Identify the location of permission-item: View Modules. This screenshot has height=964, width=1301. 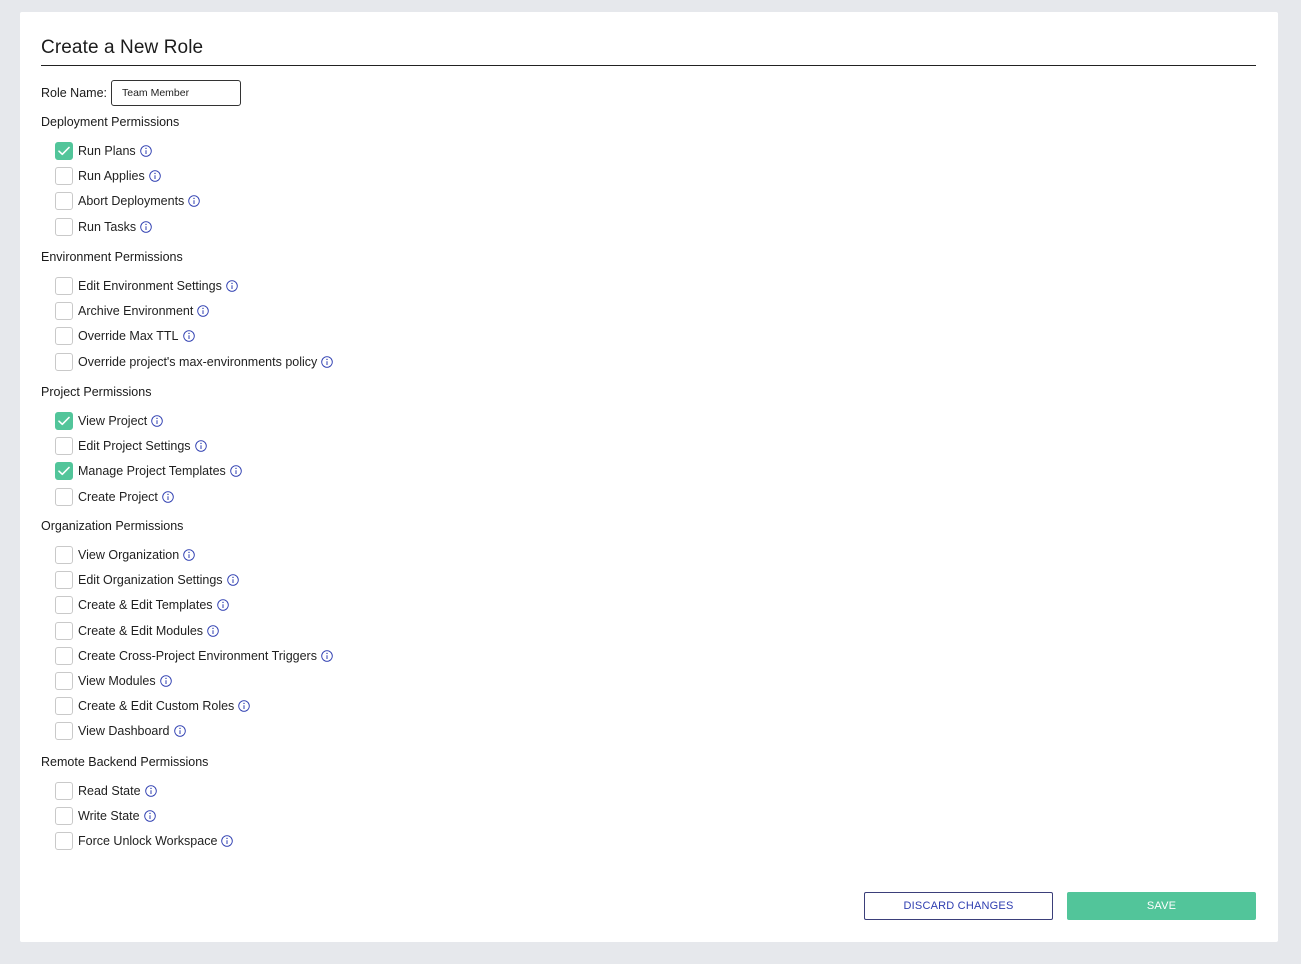
(113, 681).